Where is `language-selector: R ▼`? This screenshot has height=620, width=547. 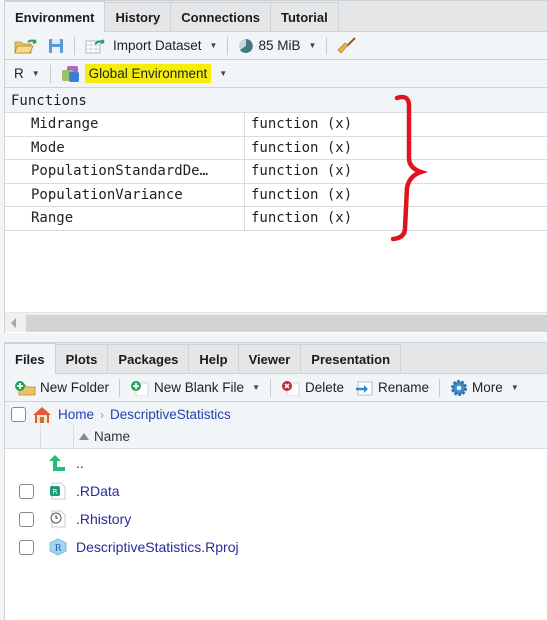 language-selector: R ▼ is located at coordinates (27, 73).